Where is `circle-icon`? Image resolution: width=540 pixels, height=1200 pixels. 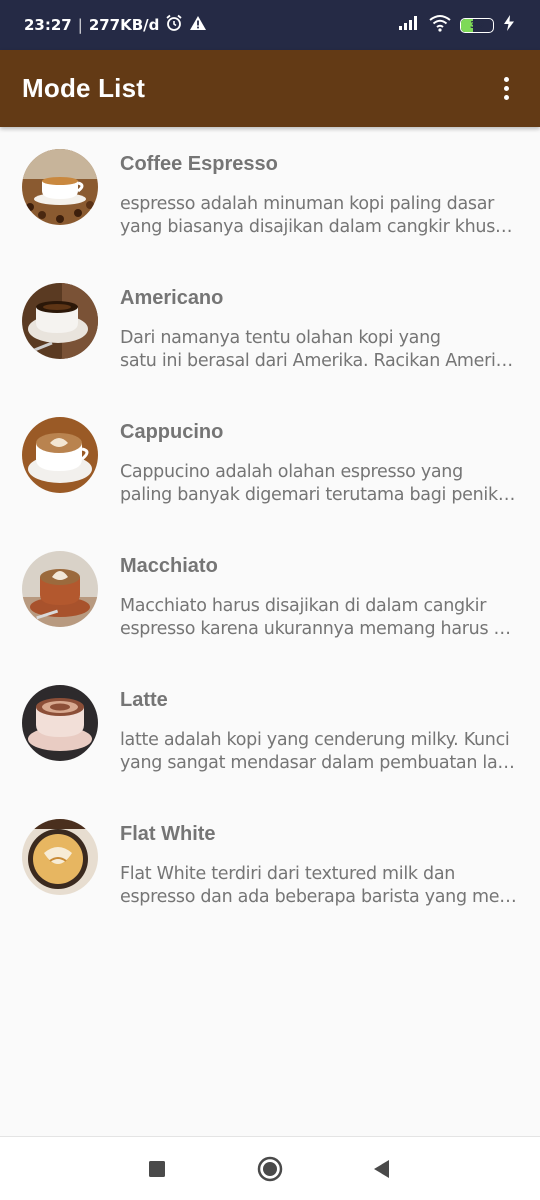
circle-icon is located at coordinates (270, 1169).